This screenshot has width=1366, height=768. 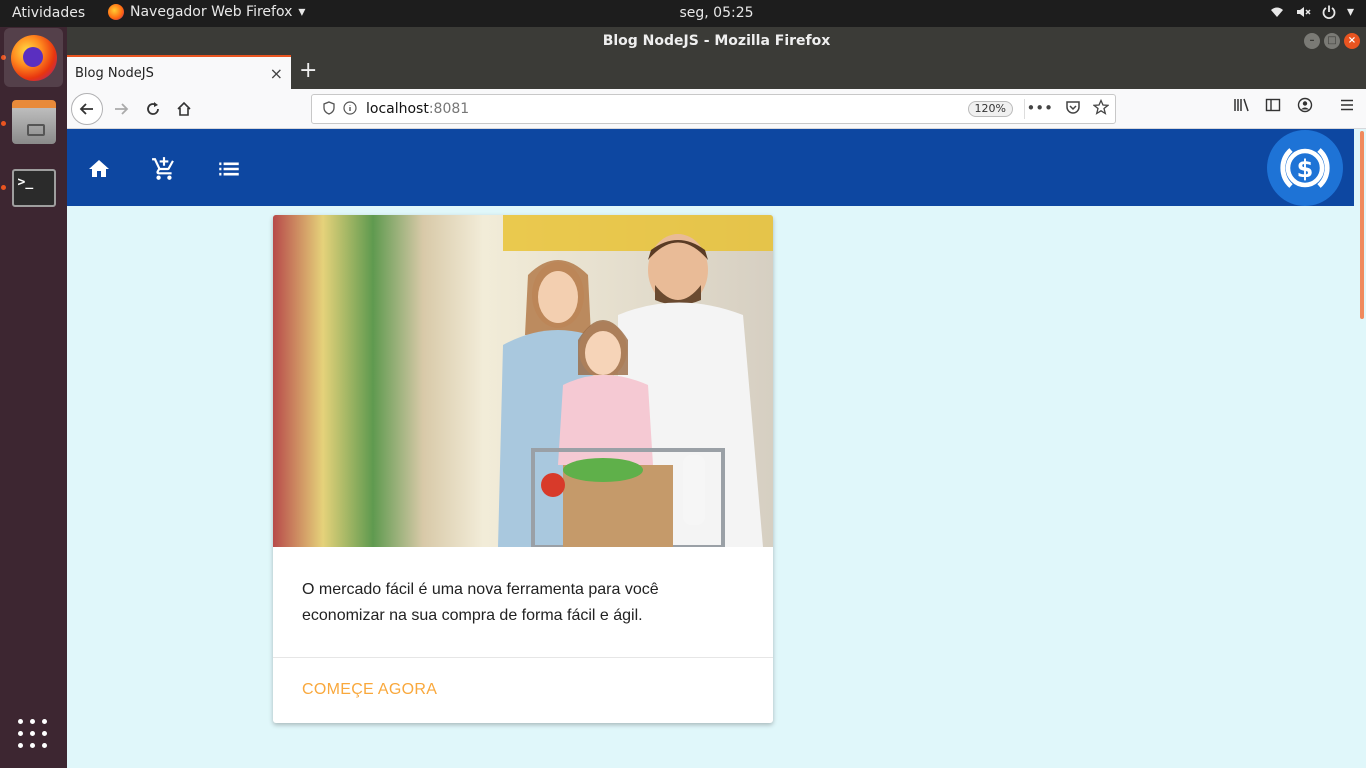 What do you see at coordinates (716, 72) in the screenshot?
I see `tab-bar: Blog NodeJS × +` at bounding box center [716, 72].